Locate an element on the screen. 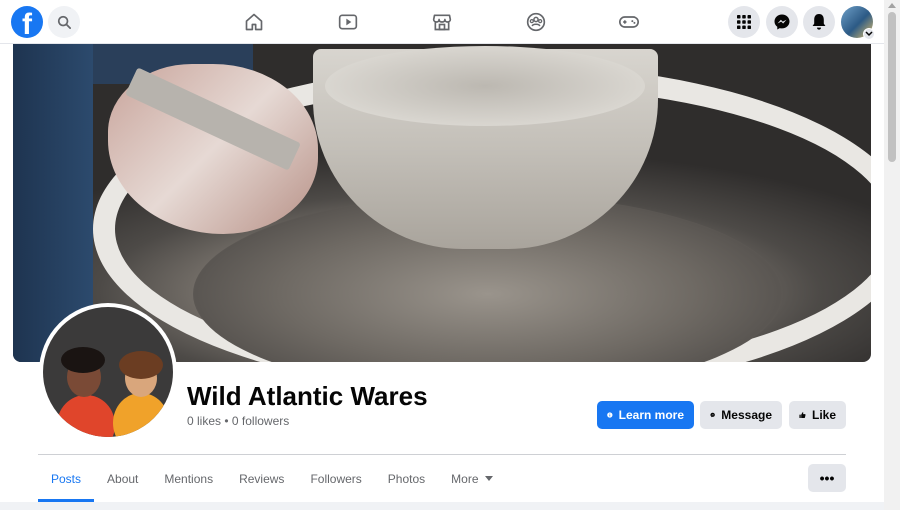 The width and height of the screenshot is (900, 510). groups-icon is located at coordinates (536, 22).